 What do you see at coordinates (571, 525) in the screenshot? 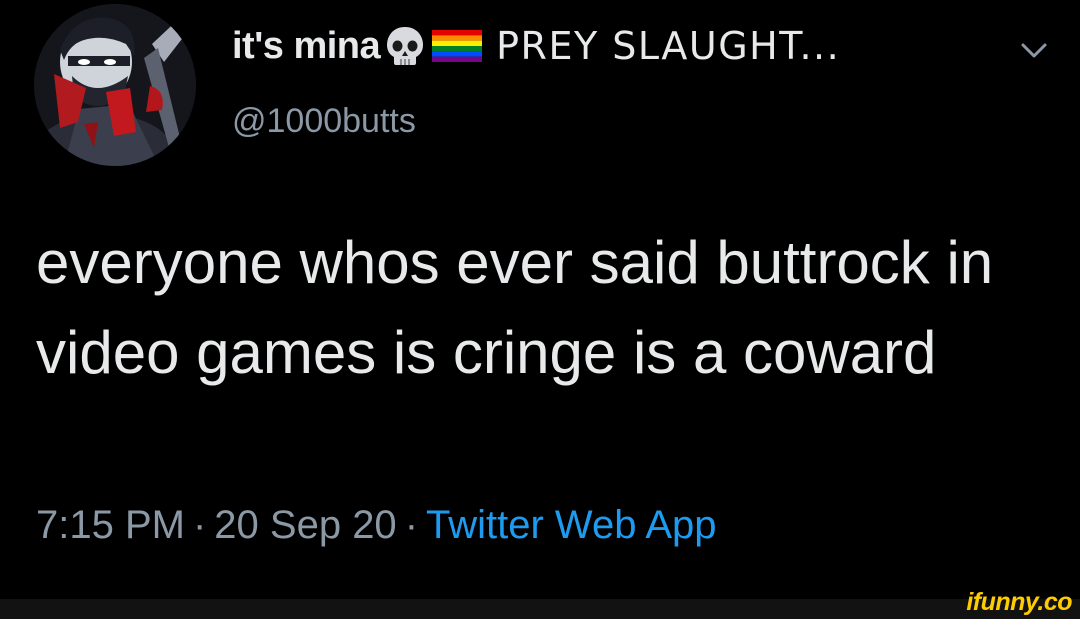
I see `tweet-source-link: Twitter Web App` at bounding box center [571, 525].